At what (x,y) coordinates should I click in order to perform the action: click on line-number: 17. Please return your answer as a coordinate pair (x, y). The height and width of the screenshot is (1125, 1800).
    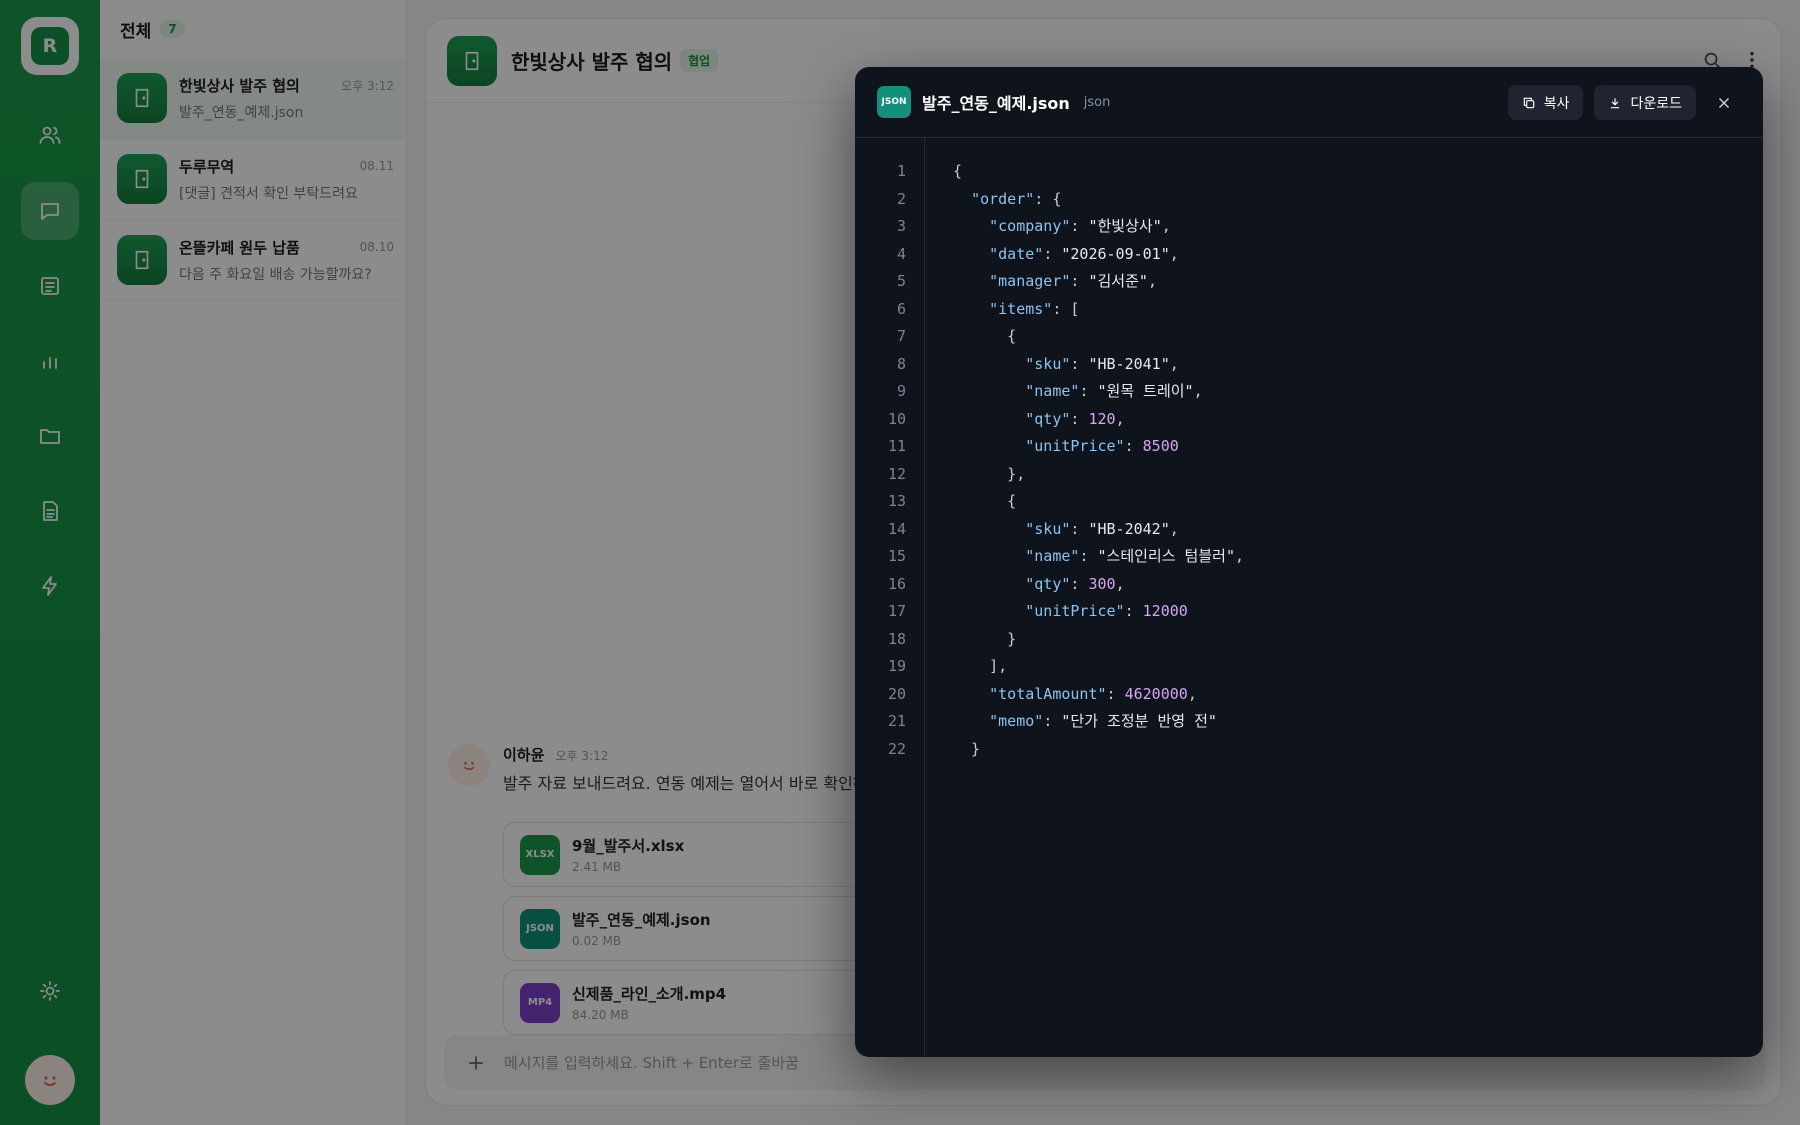
    Looking at the image, I should click on (896, 611).